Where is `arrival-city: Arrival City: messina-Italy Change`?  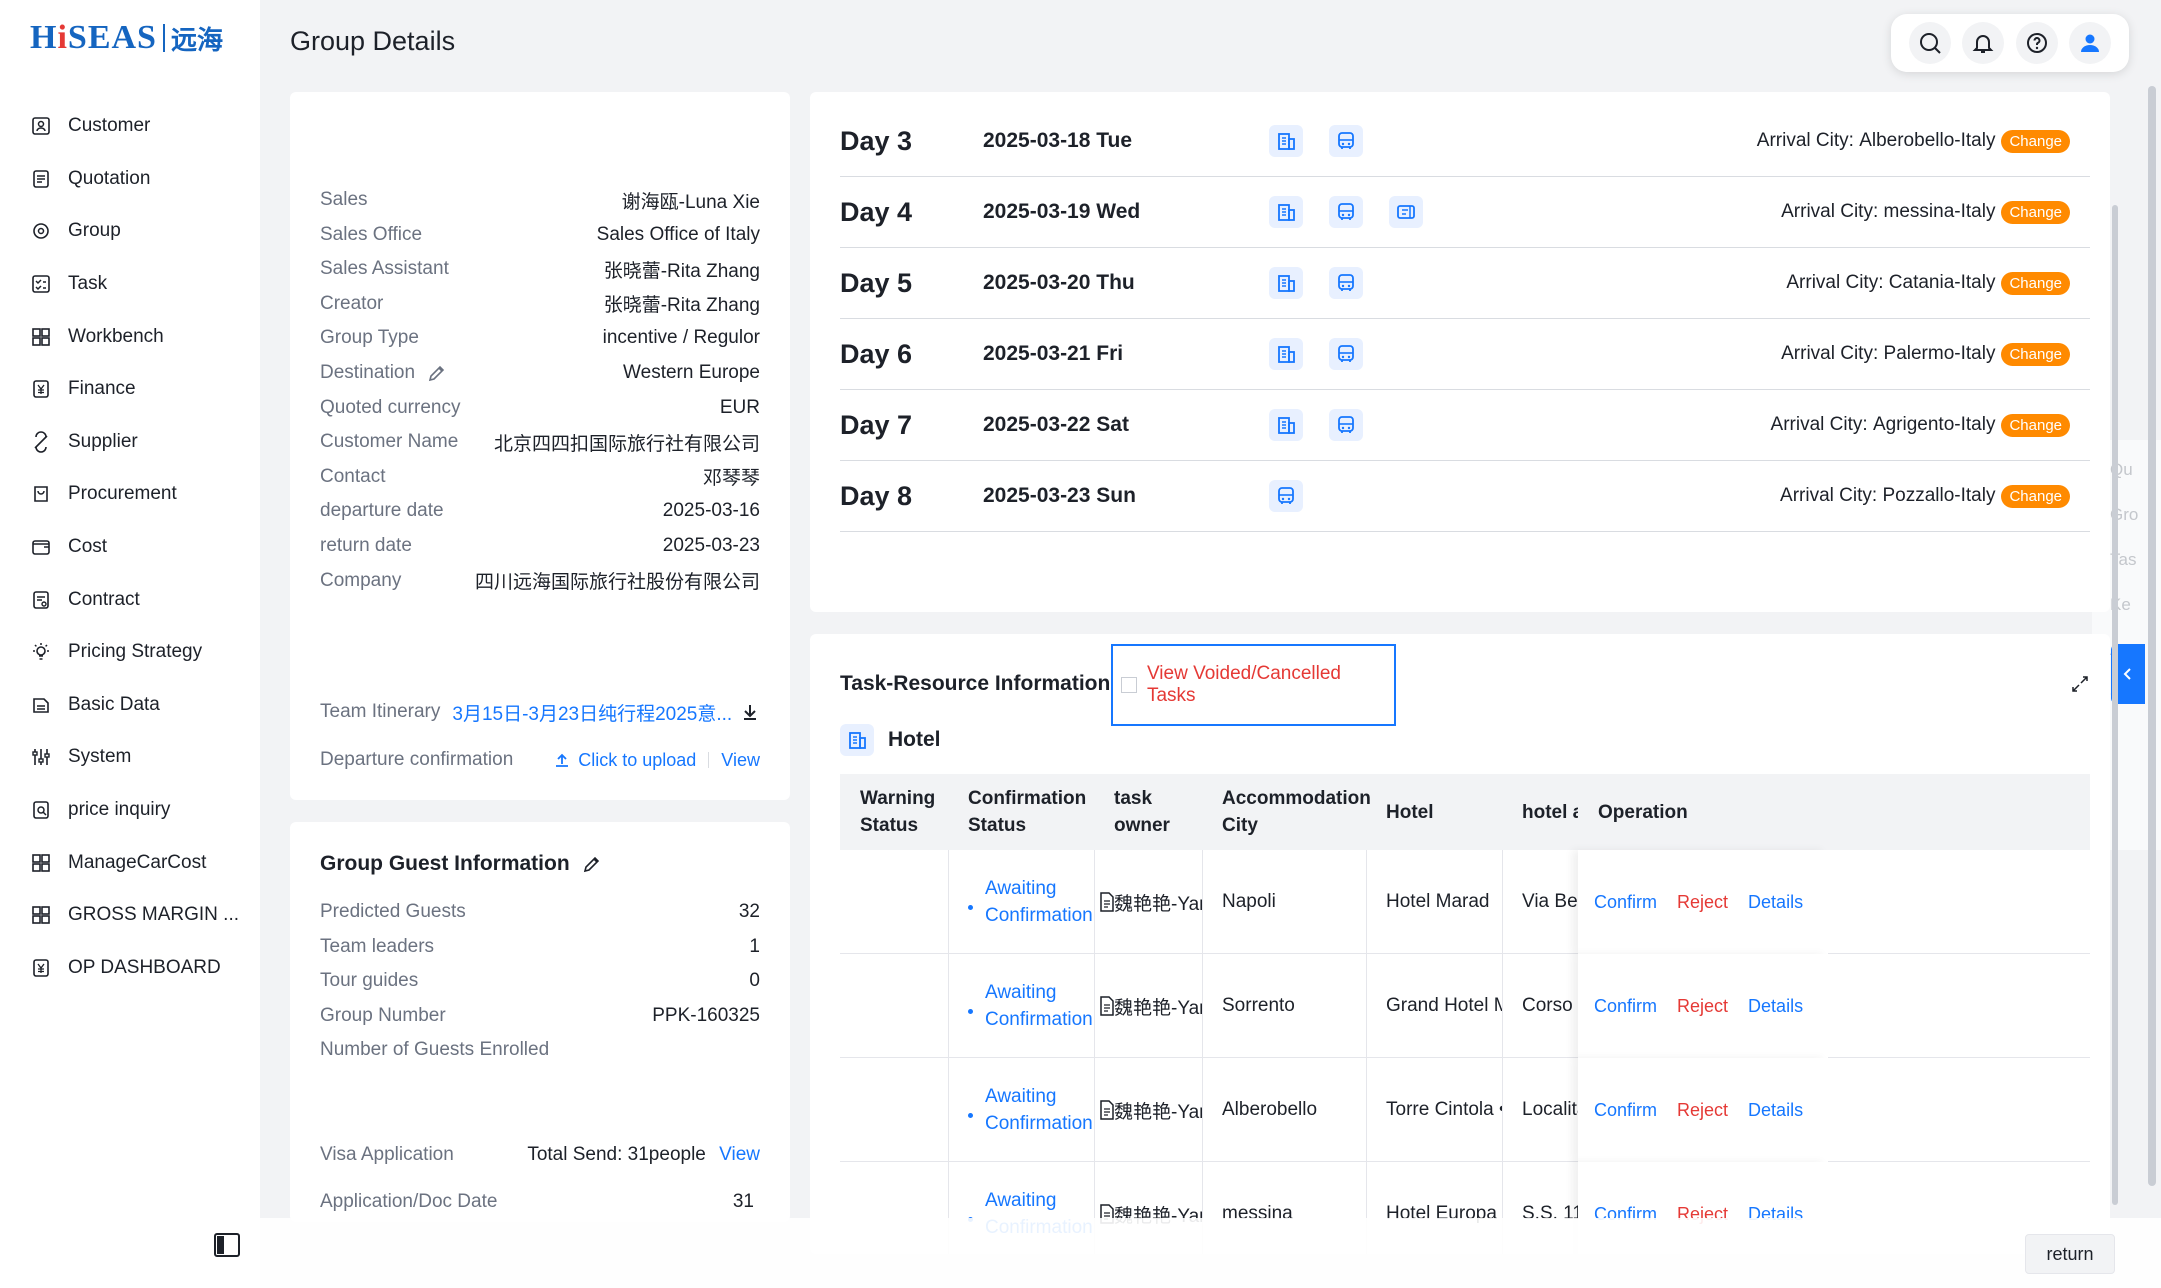 arrival-city: Arrival City: messina-Italy Change is located at coordinates (1925, 212).